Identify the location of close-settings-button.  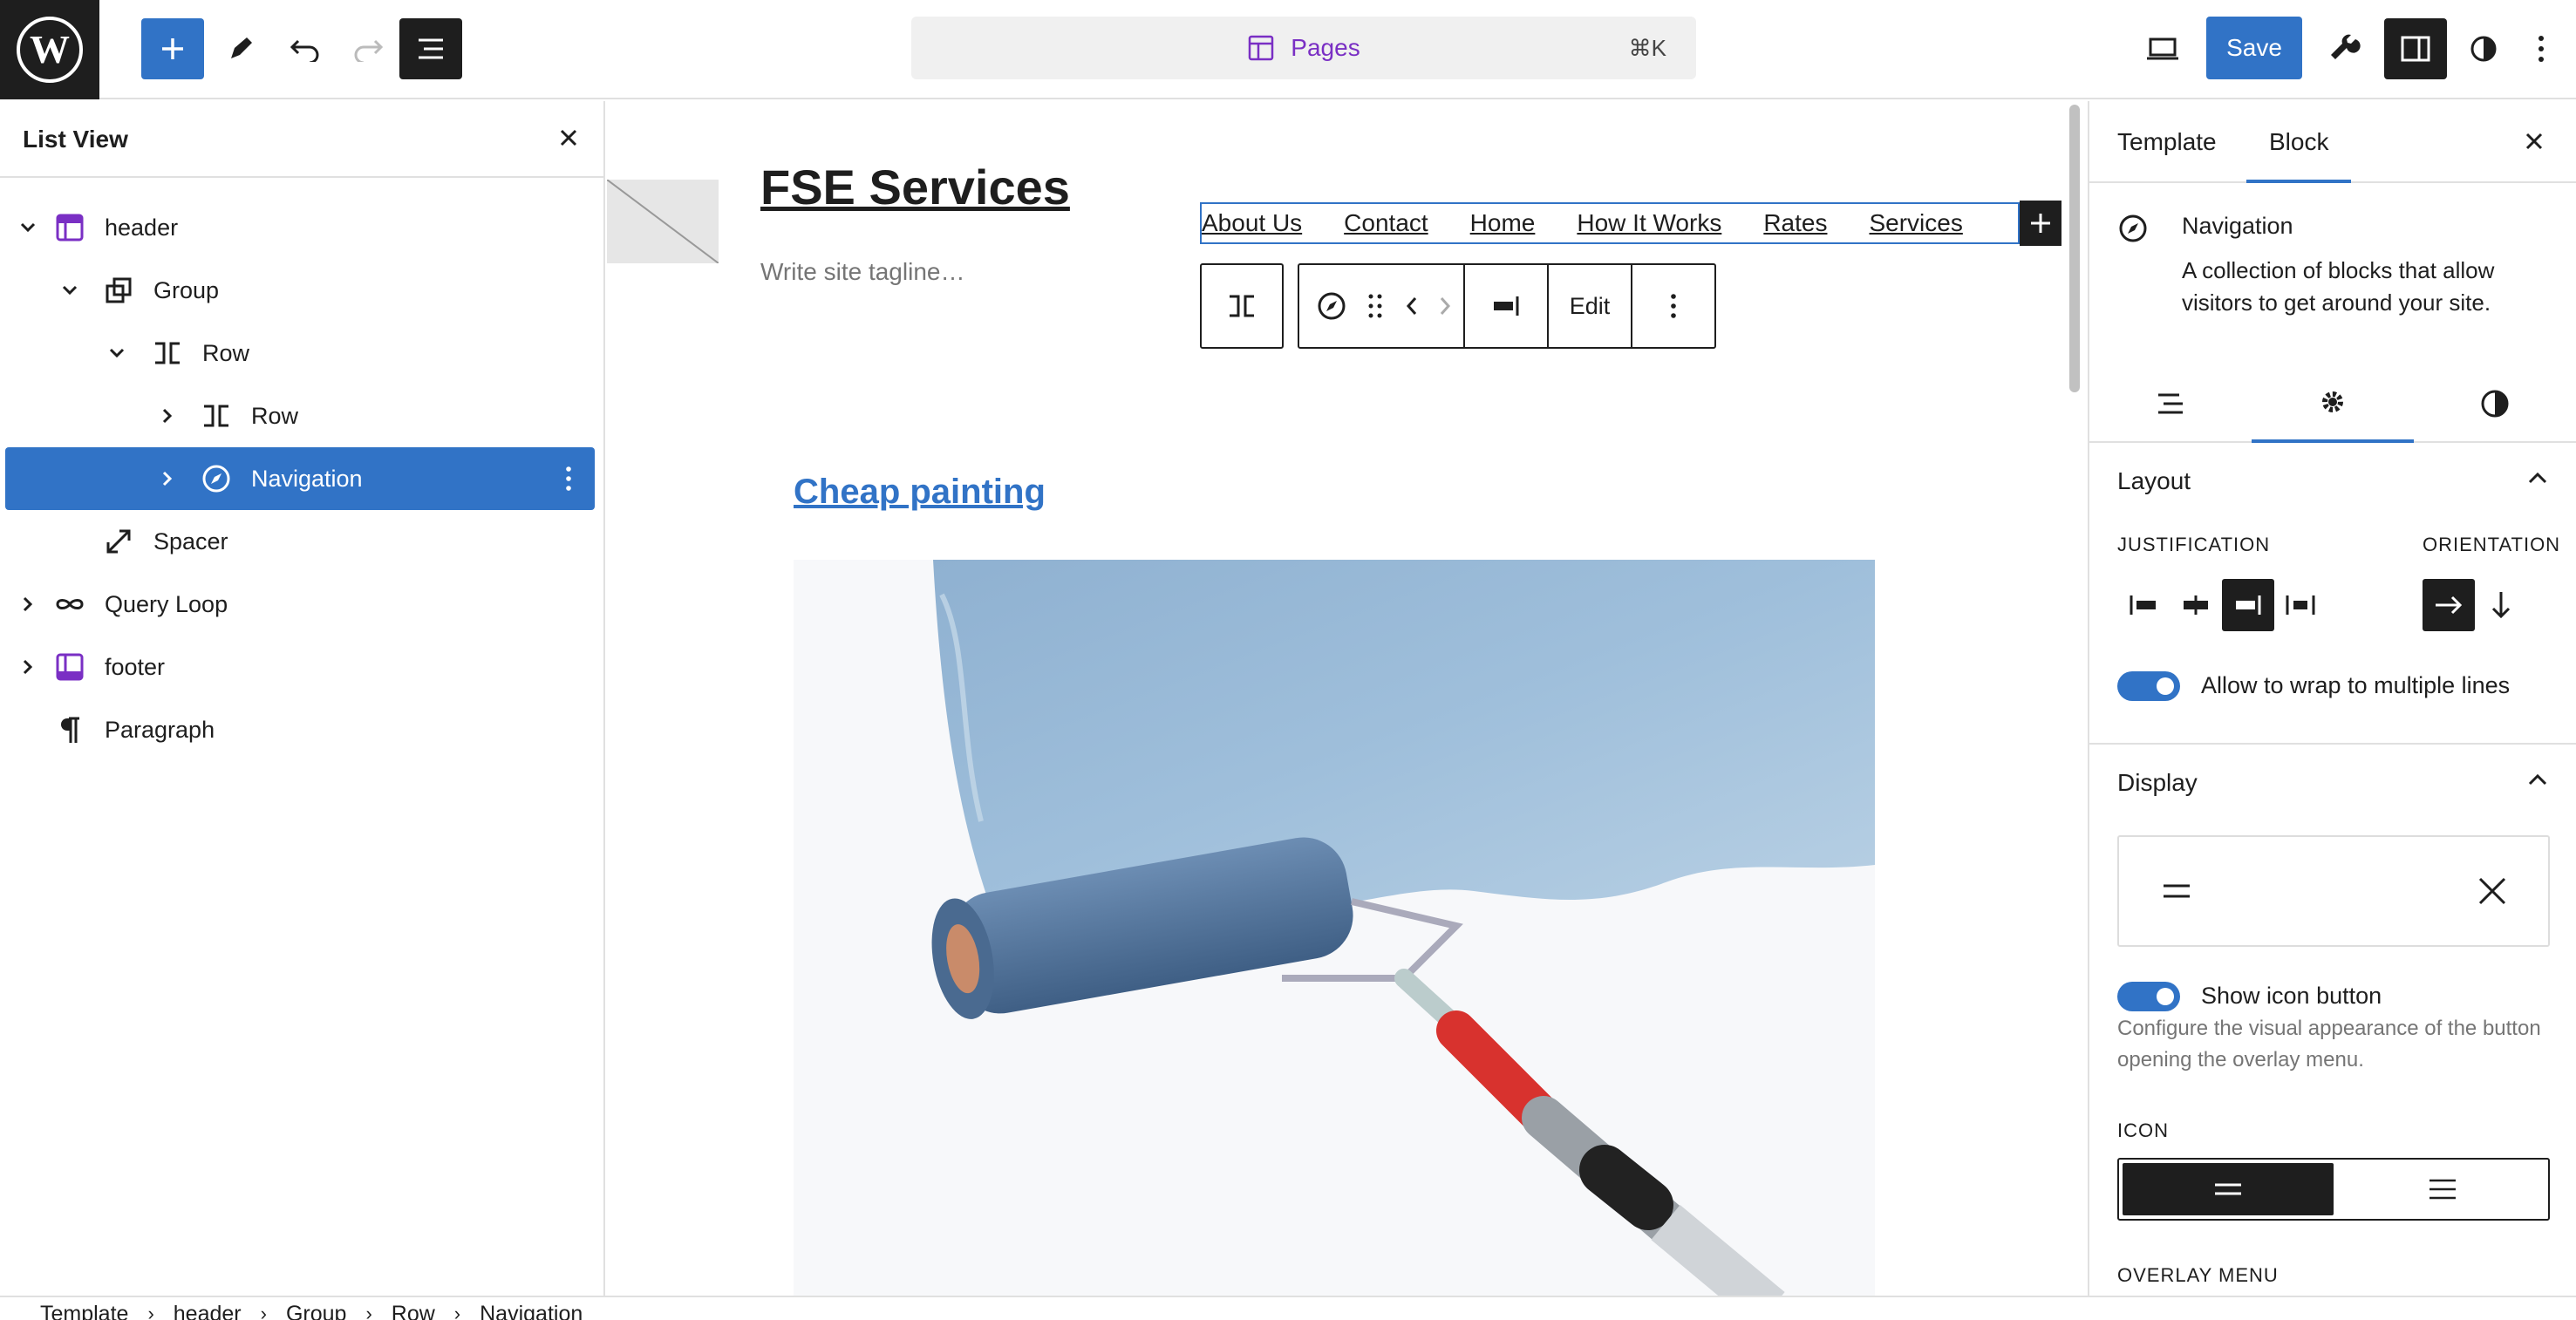
(2534, 141).